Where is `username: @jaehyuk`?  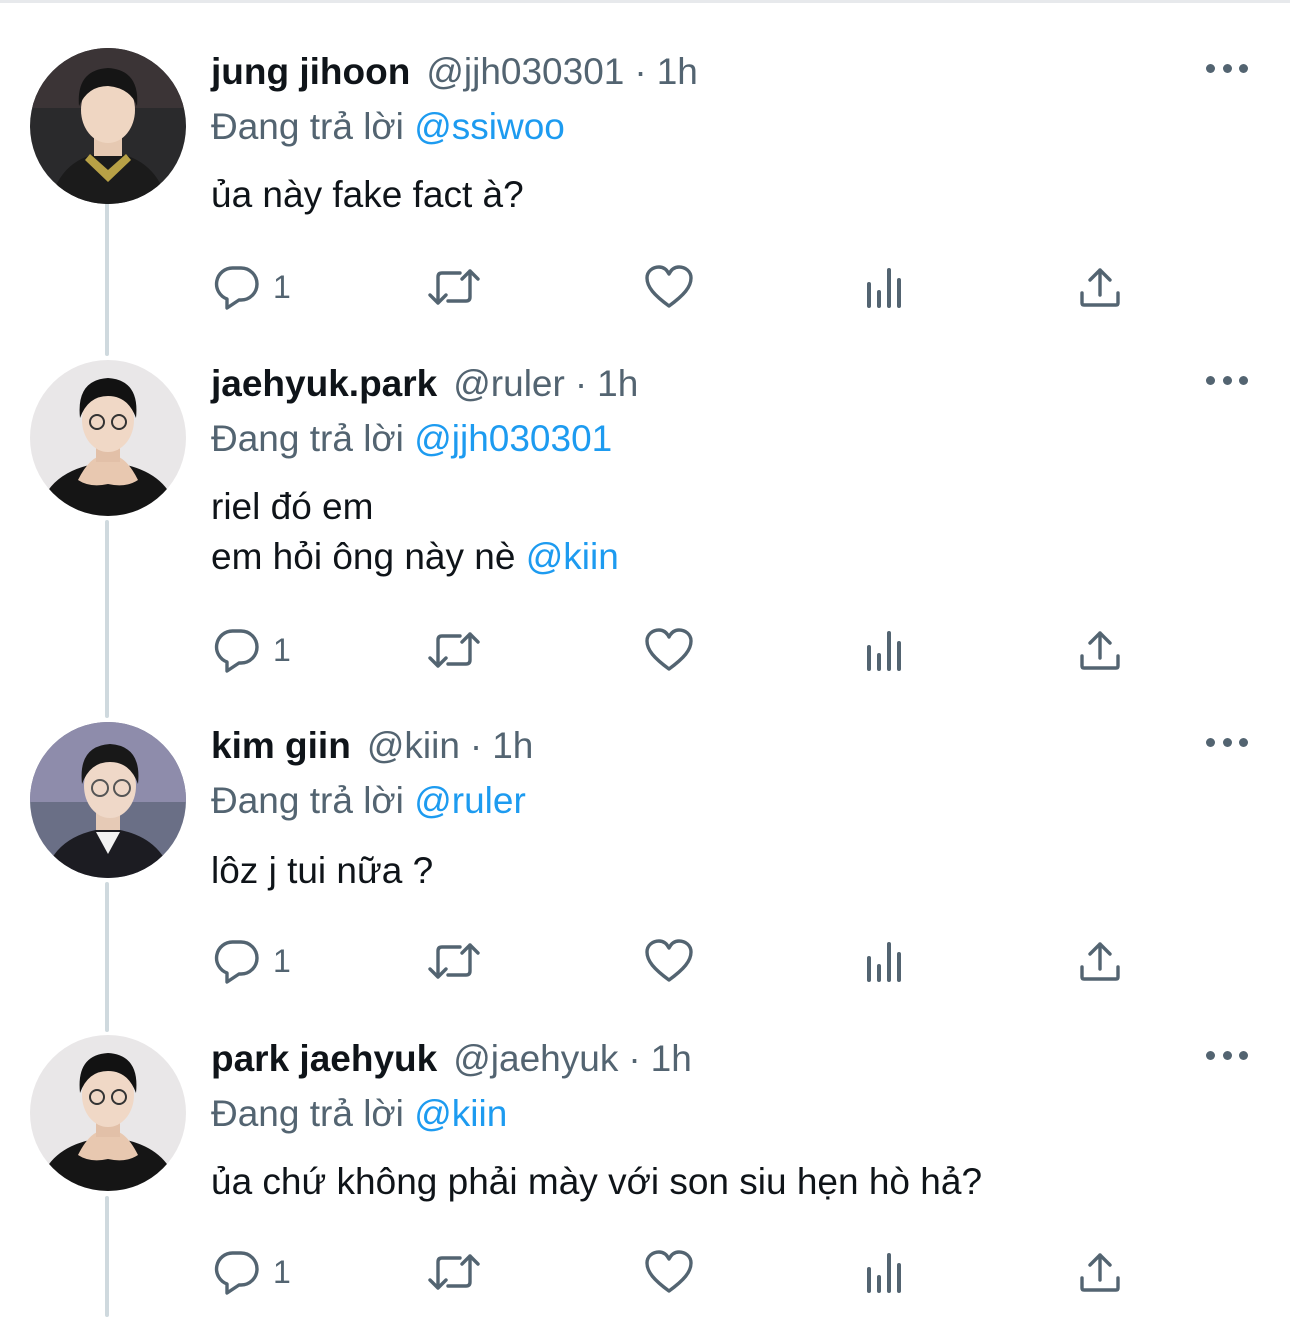
username: @jaehyuk is located at coordinates (535, 1059).